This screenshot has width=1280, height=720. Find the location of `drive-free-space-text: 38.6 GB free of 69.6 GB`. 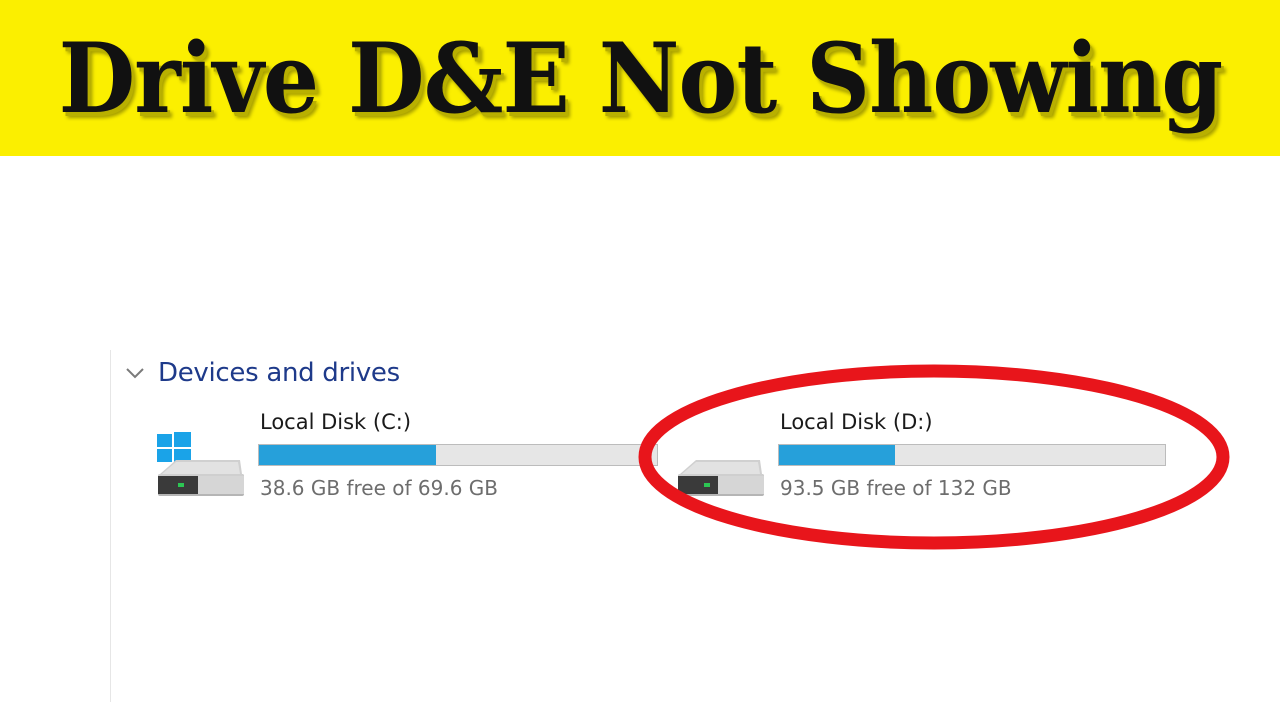

drive-free-space-text: 38.6 GB free of 69.6 GB is located at coordinates (379, 488).